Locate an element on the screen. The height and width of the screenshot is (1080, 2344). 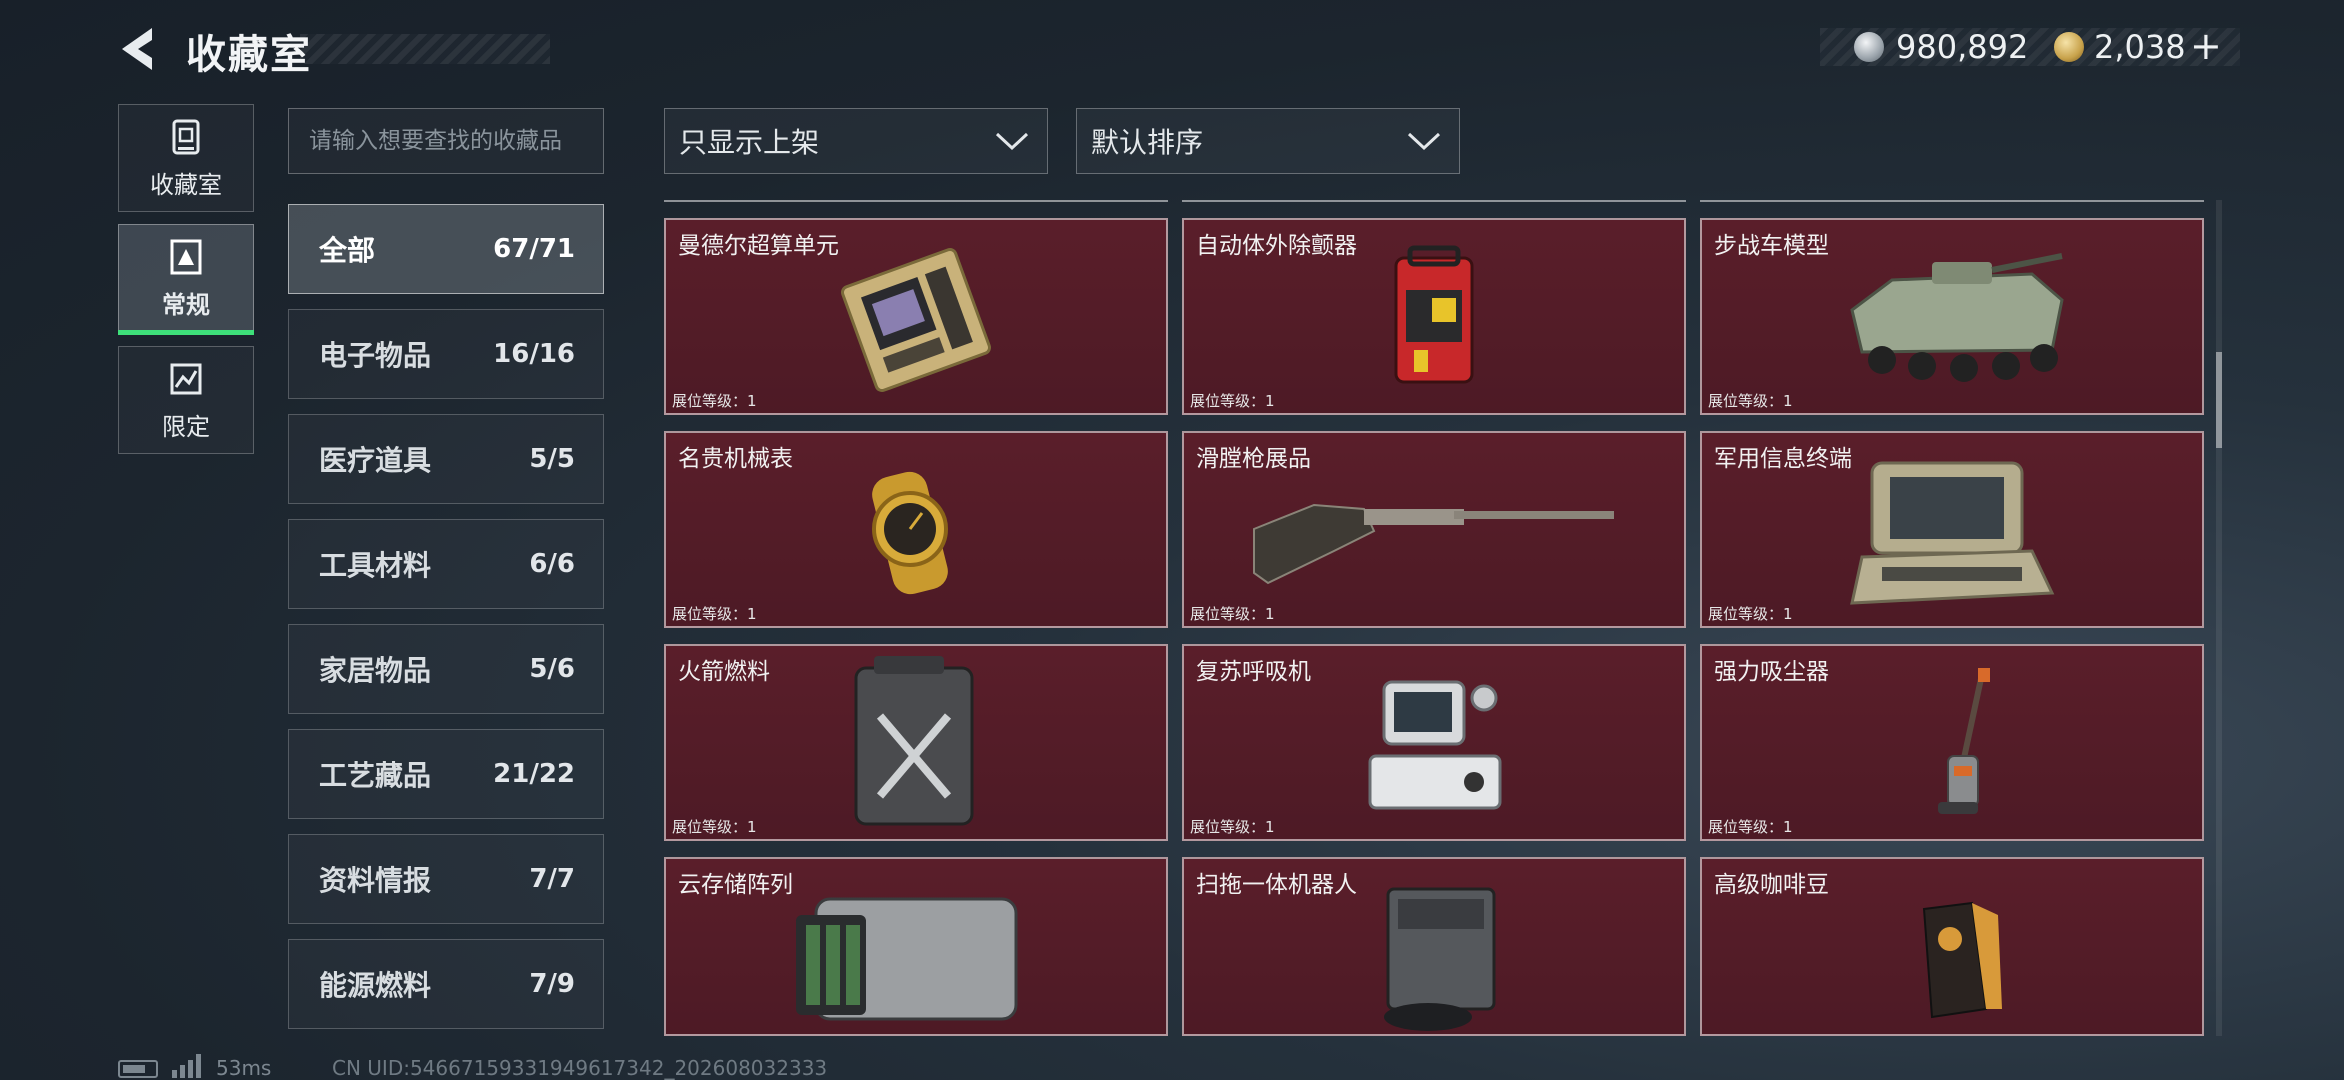
category-name: 全部 is located at coordinates (347, 250).